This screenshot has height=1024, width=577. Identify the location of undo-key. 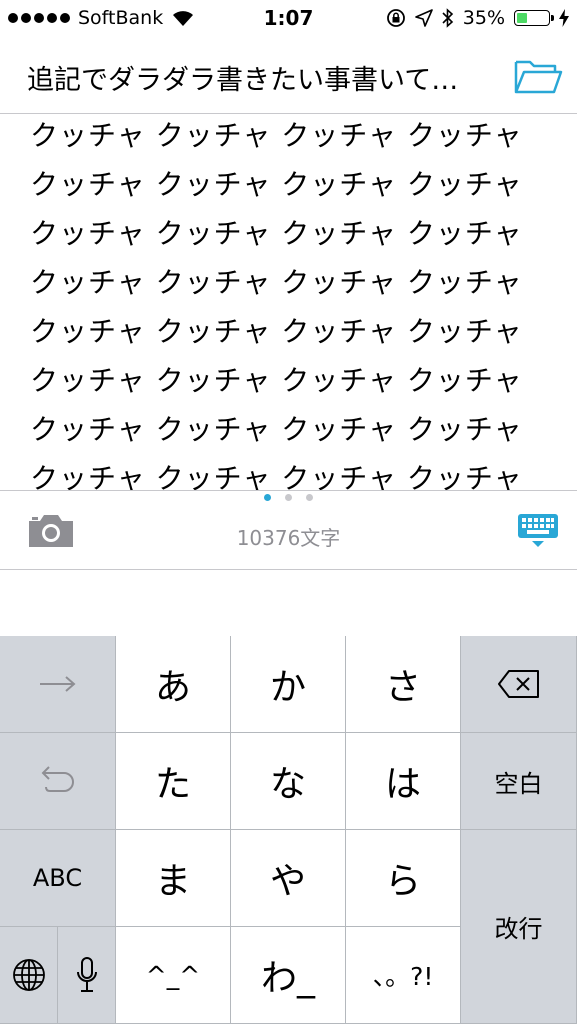
(58, 781).